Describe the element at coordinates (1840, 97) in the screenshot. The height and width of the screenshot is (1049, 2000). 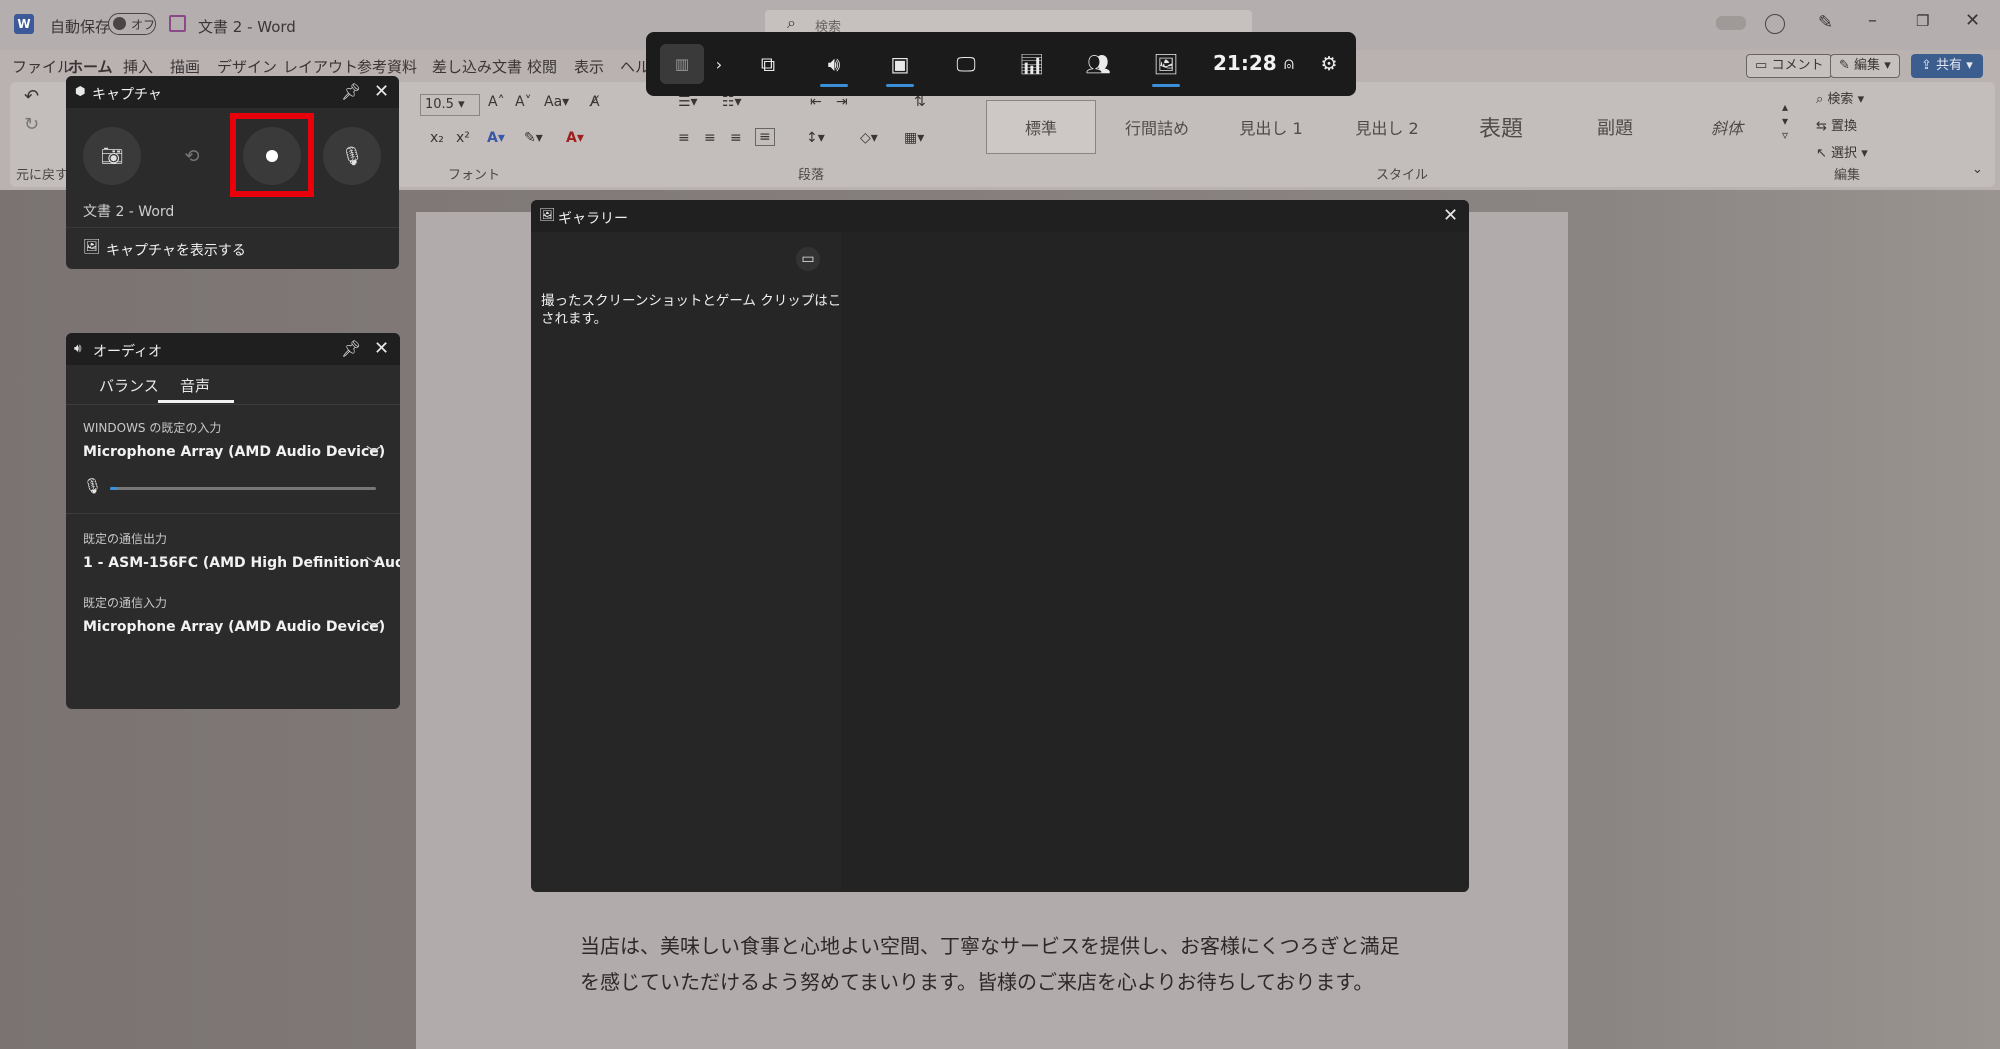
I see `find-button: ⌕ 検索 ▾` at that location.